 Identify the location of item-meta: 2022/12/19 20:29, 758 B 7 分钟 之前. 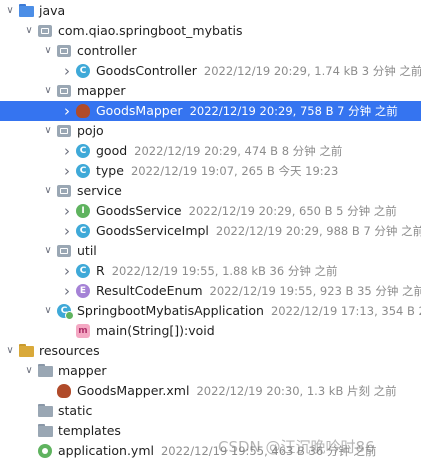
(293, 111).